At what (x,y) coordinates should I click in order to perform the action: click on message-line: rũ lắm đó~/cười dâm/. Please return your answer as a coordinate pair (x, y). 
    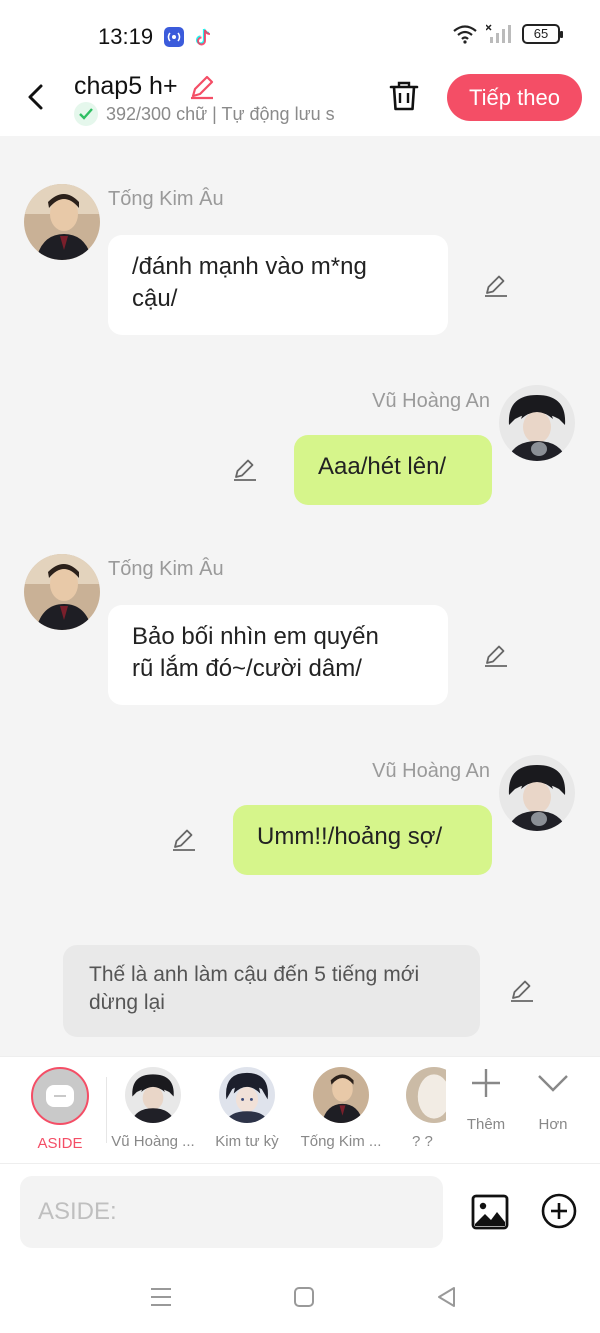
    Looking at the image, I should click on (247, 668).